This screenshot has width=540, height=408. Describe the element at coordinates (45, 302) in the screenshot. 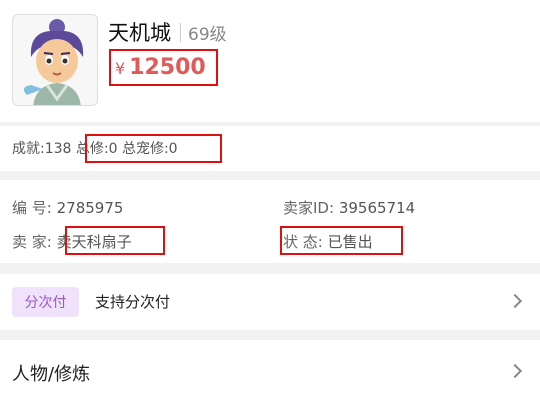

I see `installment-badge: 分次付` at that location.